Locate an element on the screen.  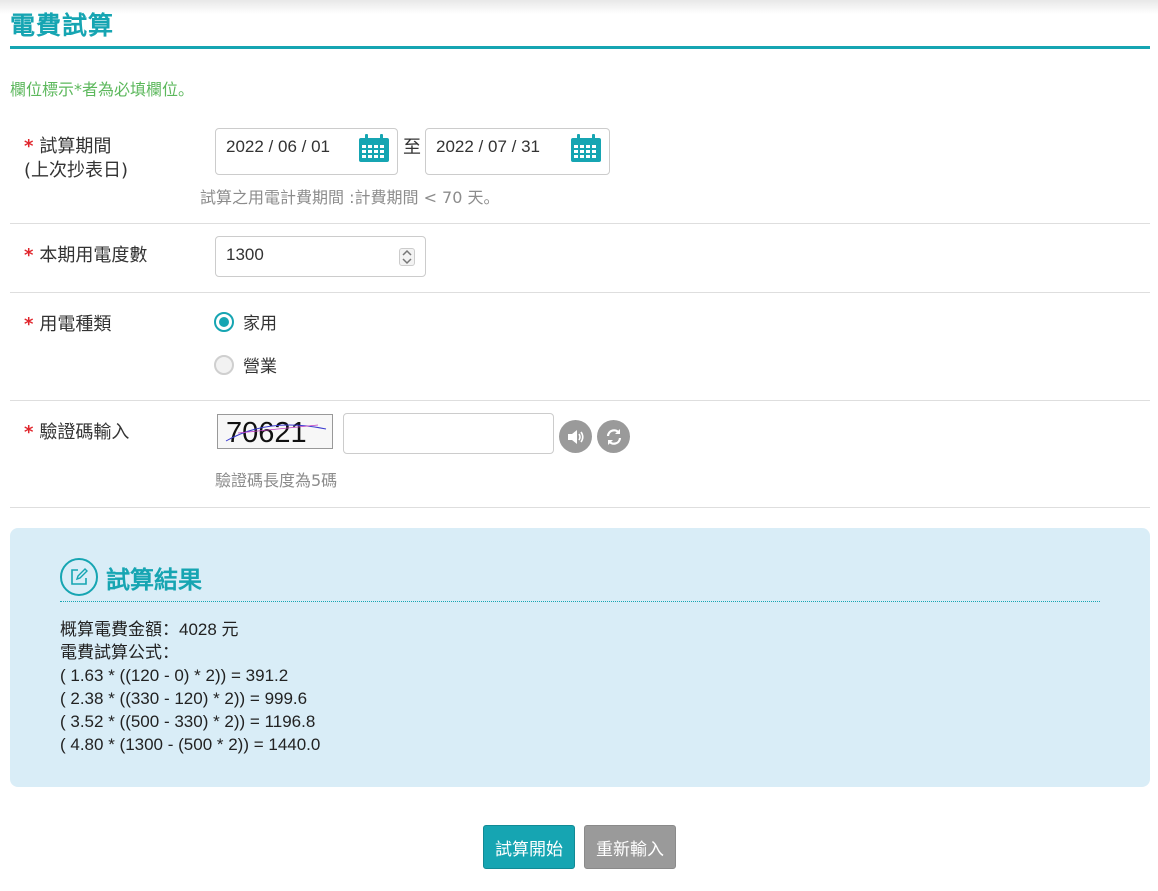
date-separator: 至 is located at coordinates (412, 147).